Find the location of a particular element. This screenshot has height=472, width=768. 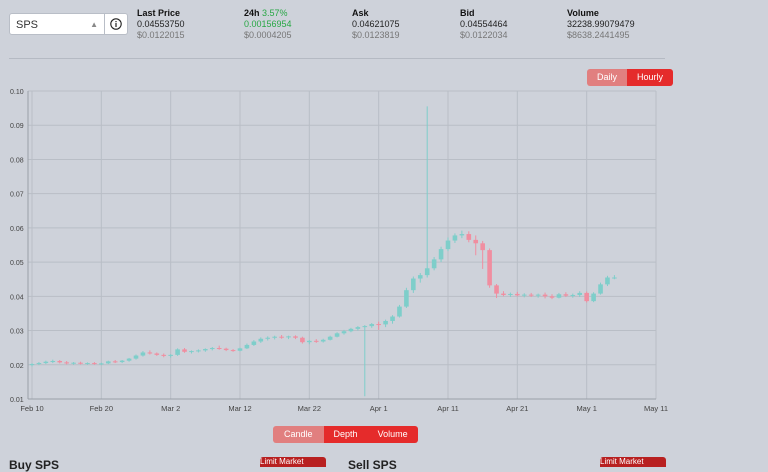

stat-volume: Volume 32238.99079479 $8638.2441495 is located at coordinates (601, 24).